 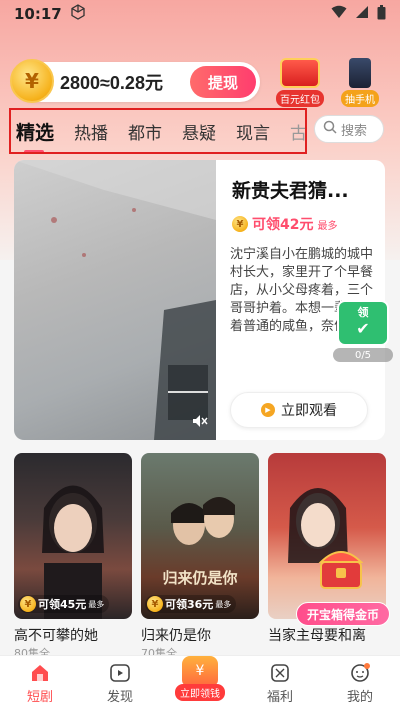 What do you see at coordinates (359, 697) in the screenshot?
I see `nav-label: 我的` at bounding box center [359, 697].